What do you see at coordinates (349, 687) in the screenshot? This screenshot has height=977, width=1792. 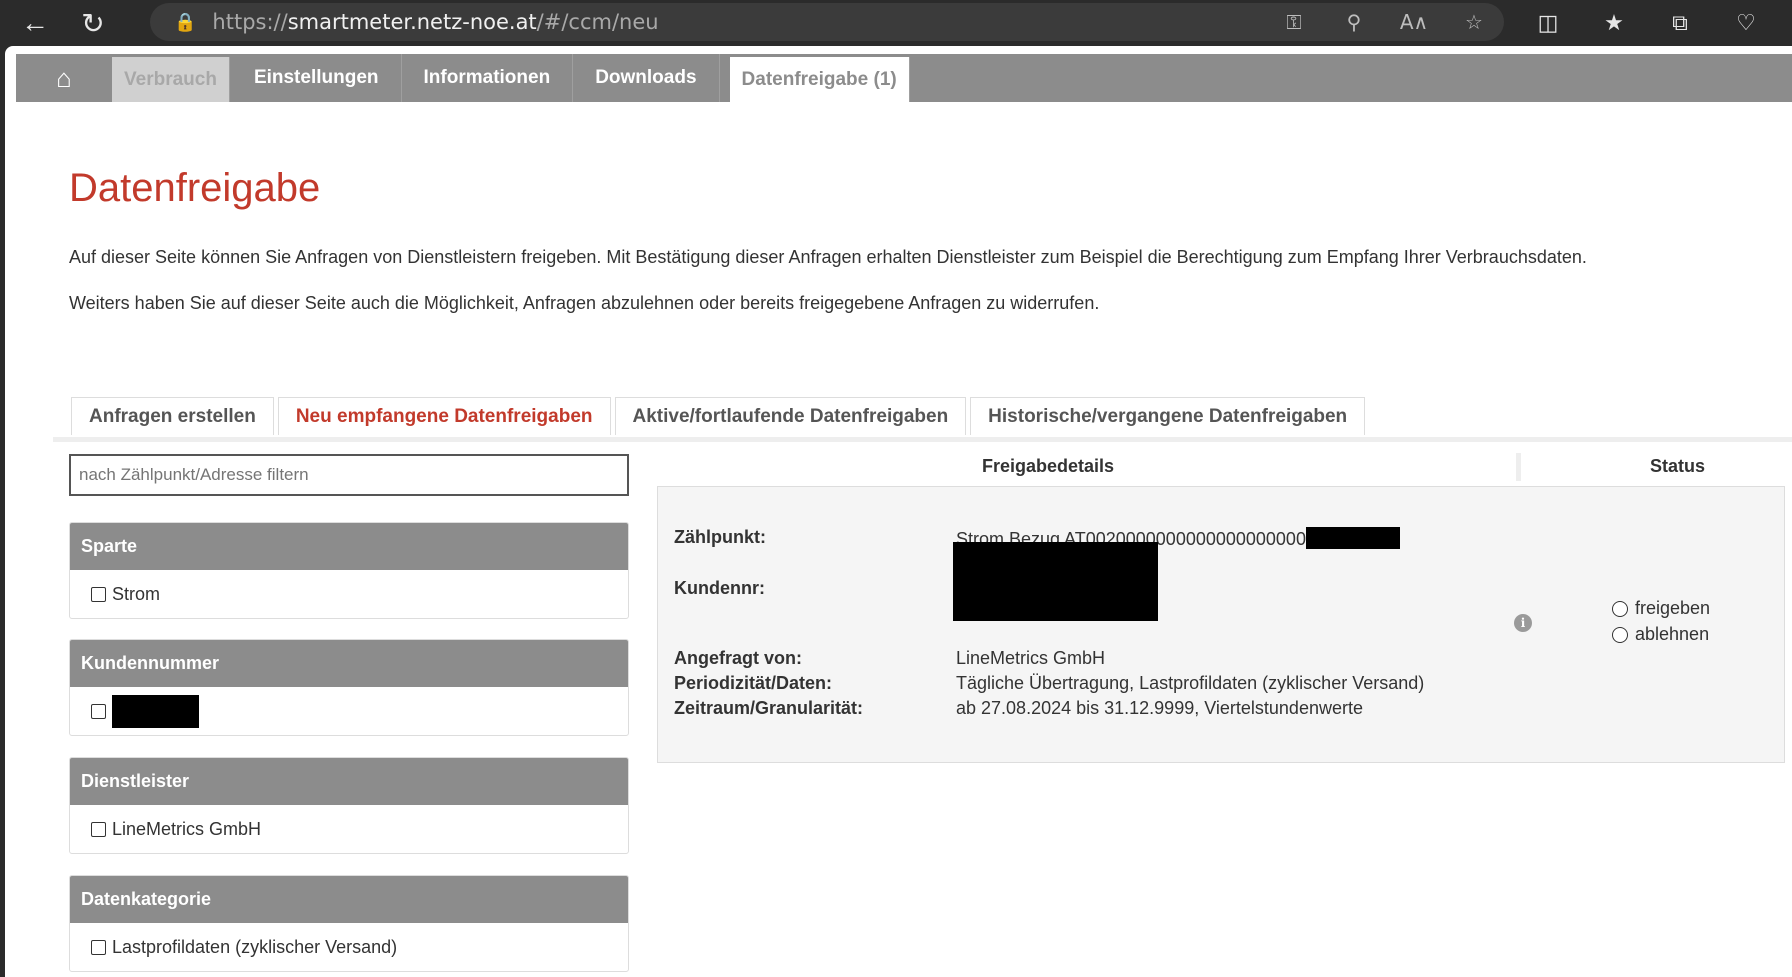 I see `facet-kundennummer: Kundennummer` at bounding box center [349, 687].